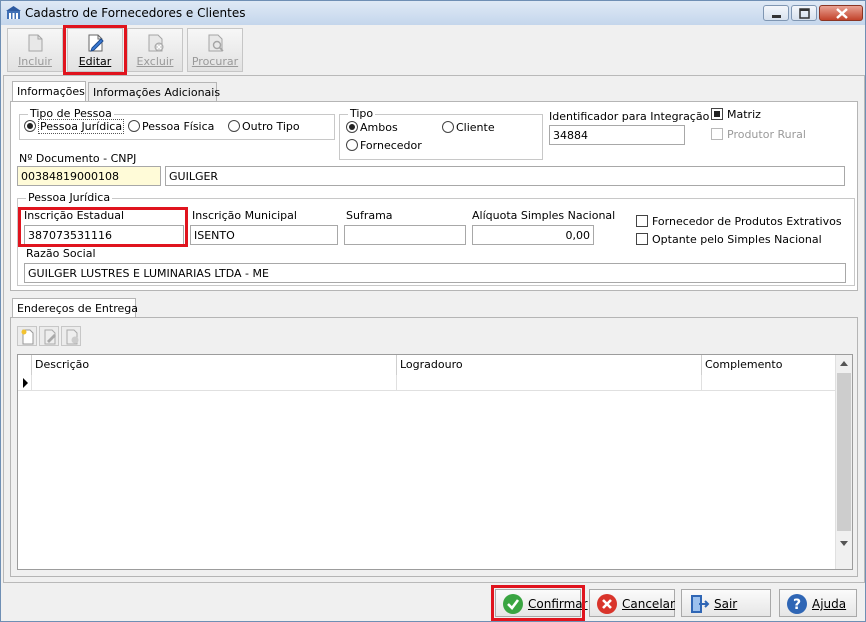  I want to click on nome-fantasia-input: GUILGER, so click(505, 176).